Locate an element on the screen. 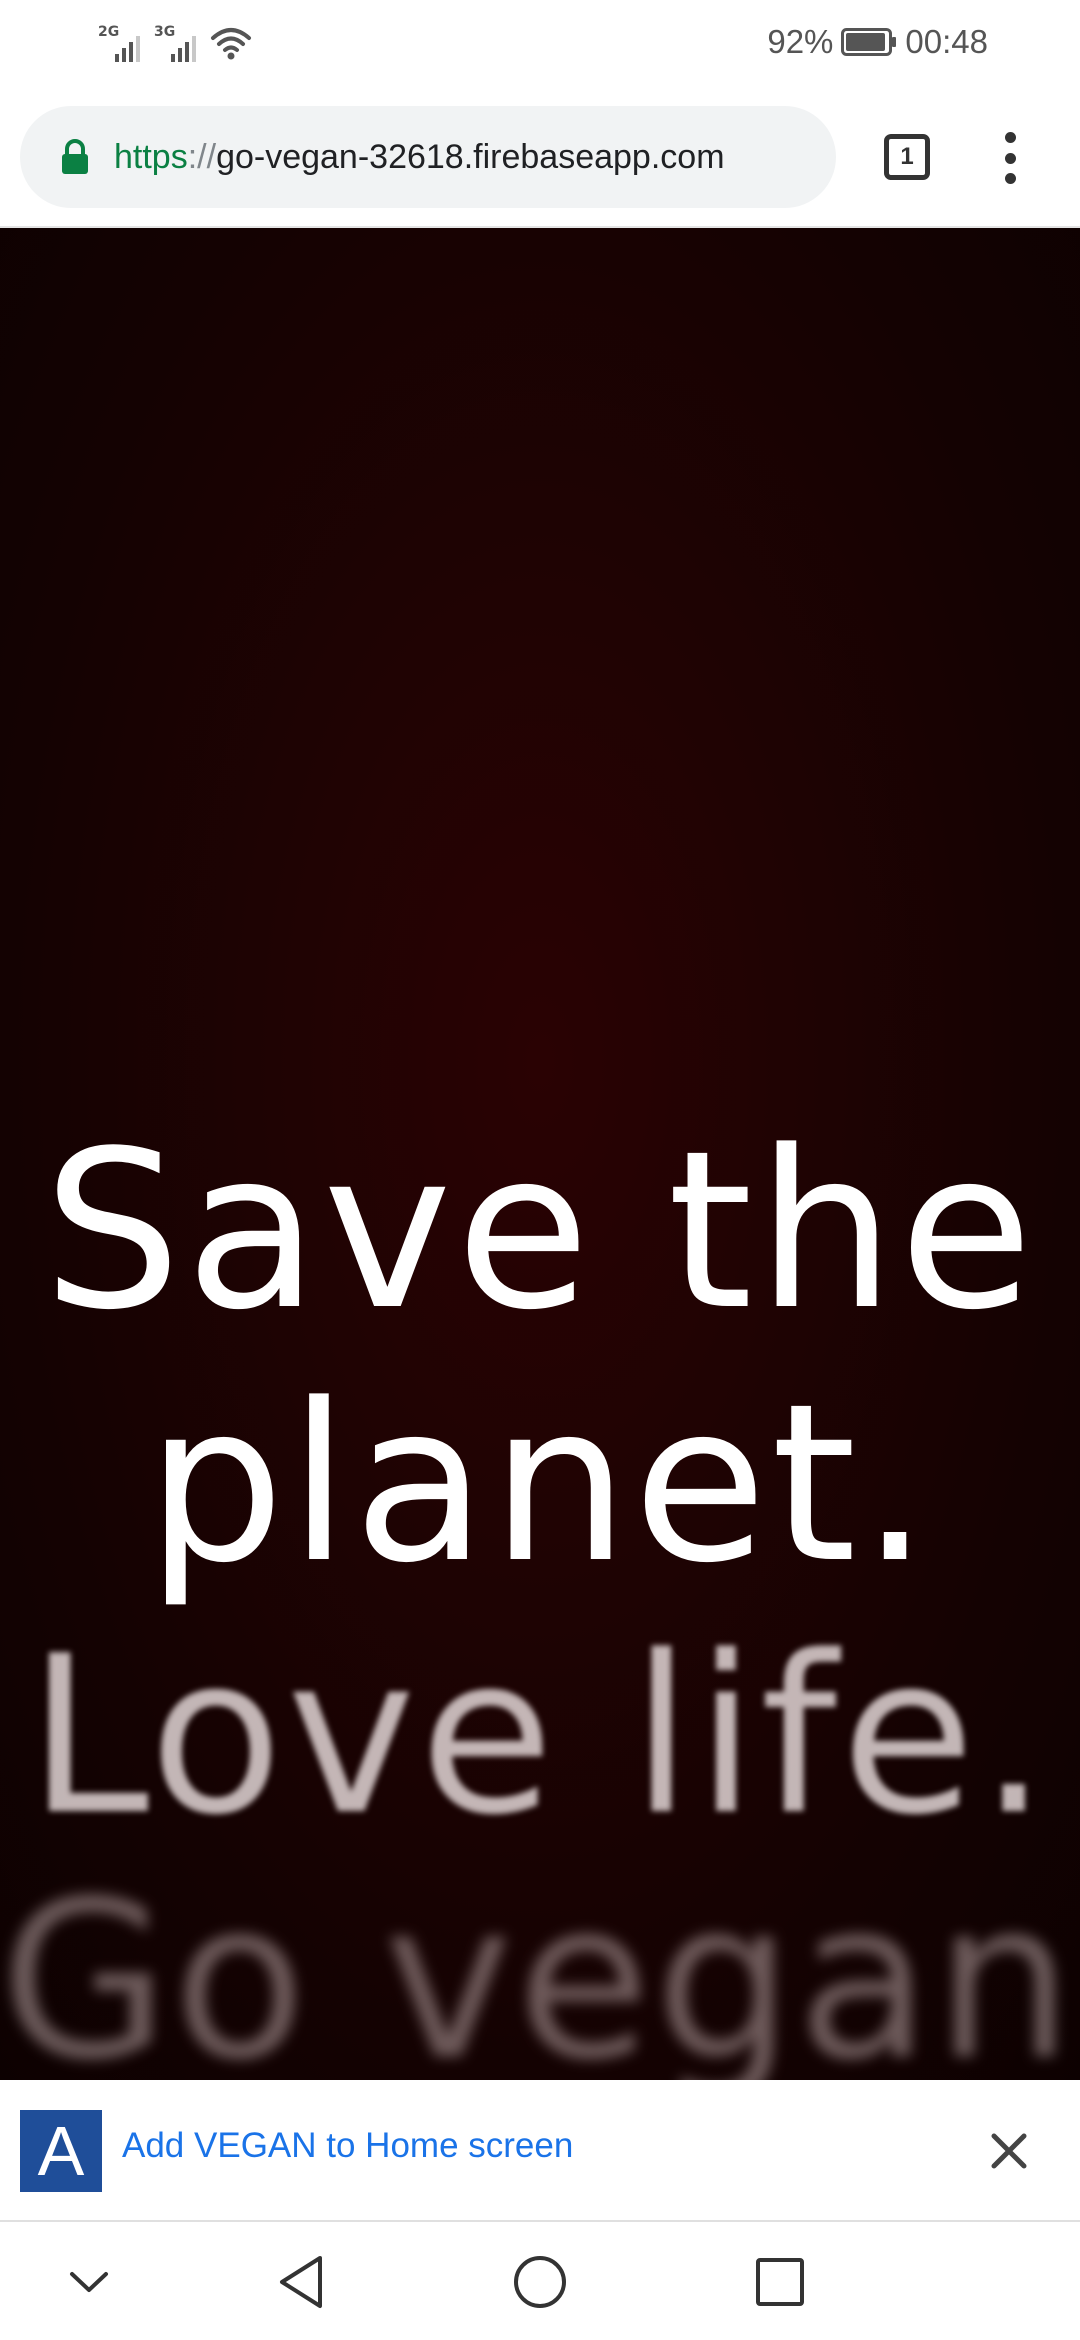 The width and height of the screenshot is (1080, 2340). recents-icon is located at coordinates (780, 2282).